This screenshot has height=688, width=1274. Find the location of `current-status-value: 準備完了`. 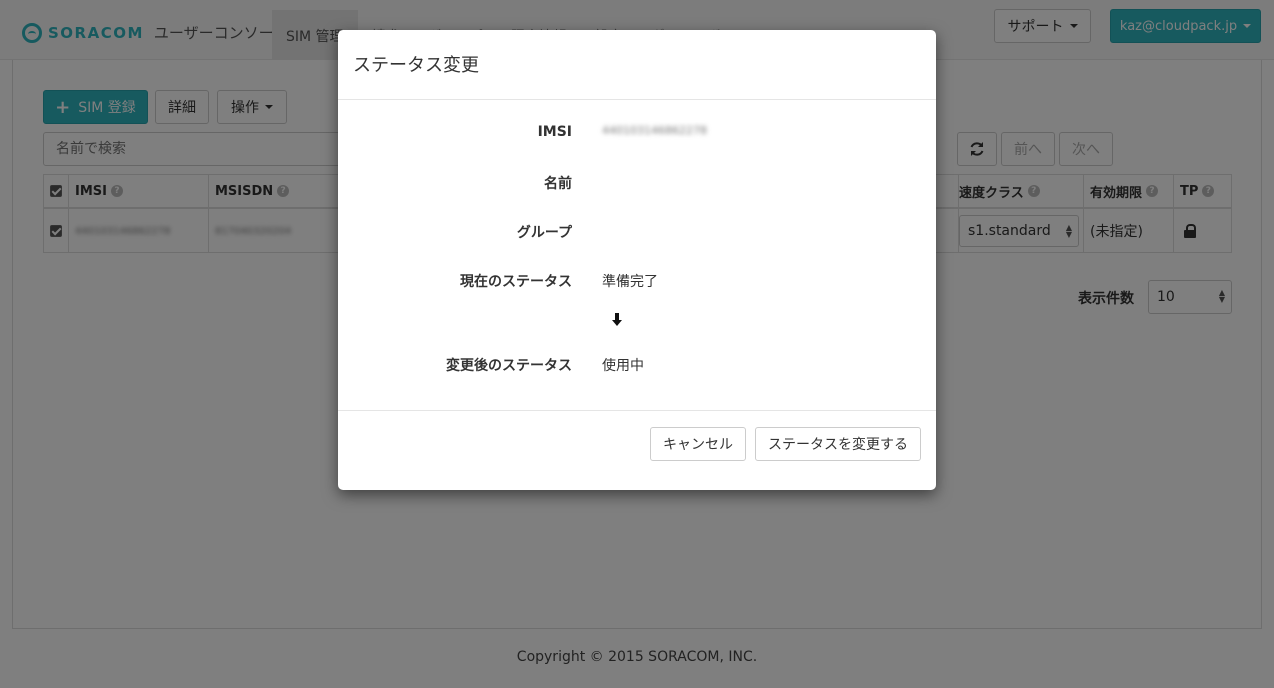

current-status-value: 準備完了 is located at coordinates (630, 282).